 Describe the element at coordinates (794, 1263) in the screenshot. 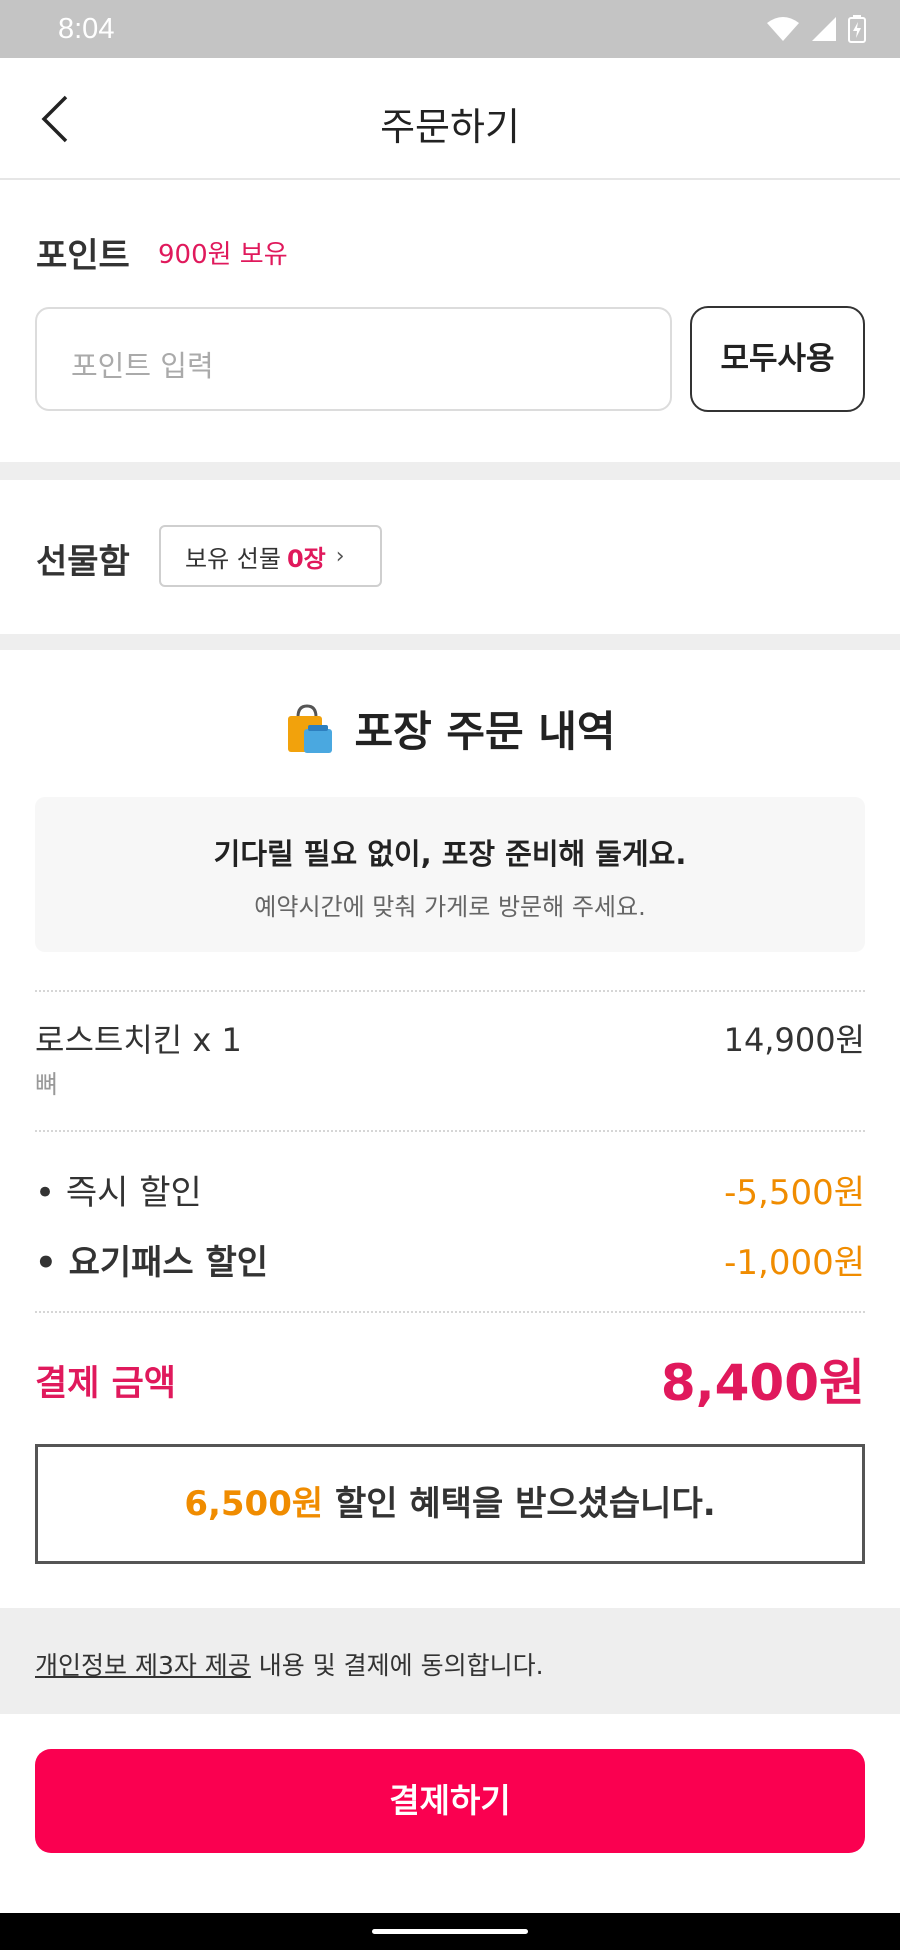

I see `discount-value: -1,000원` at that location.